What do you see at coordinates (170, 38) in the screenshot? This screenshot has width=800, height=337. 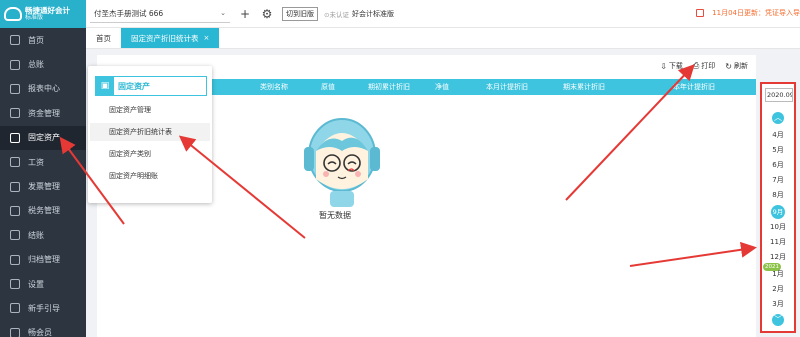 I see `tab-depreciation-report: 固定资产折旧统计表 ×` at bounding box center [170, 38].